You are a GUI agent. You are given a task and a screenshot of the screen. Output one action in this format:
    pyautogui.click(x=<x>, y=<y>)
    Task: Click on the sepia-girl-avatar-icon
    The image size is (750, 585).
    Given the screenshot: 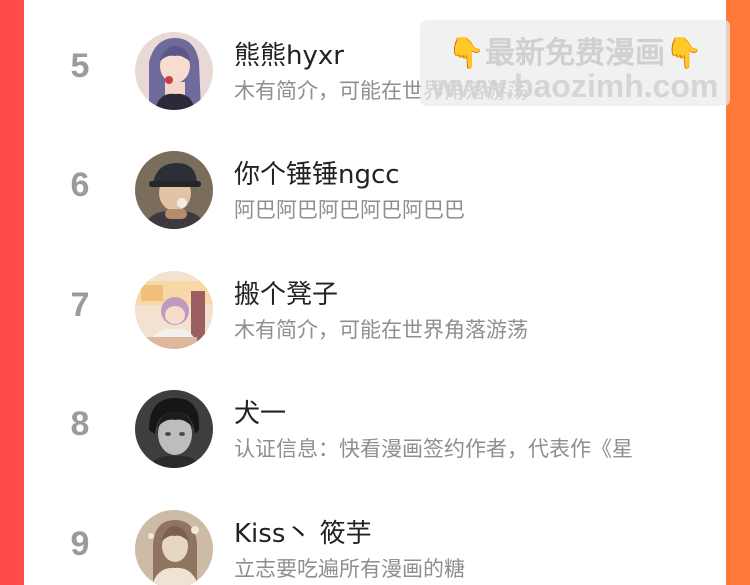 What is the action you would take?
    pyautogui.click(x=174, y=547)
    